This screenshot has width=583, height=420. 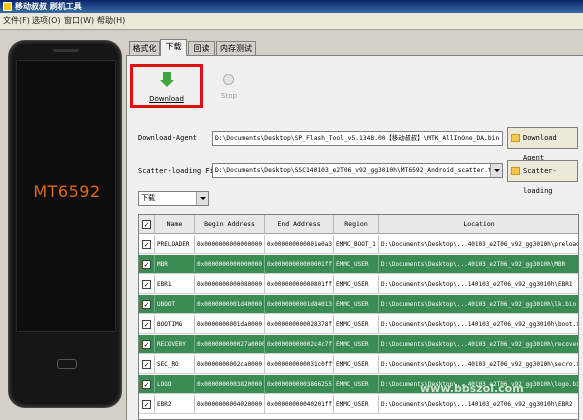 What do you see at coordinates (79, 21) in the screenshot?
I see `menu-window: 窗口(W)` at bounding box center [79, 21].